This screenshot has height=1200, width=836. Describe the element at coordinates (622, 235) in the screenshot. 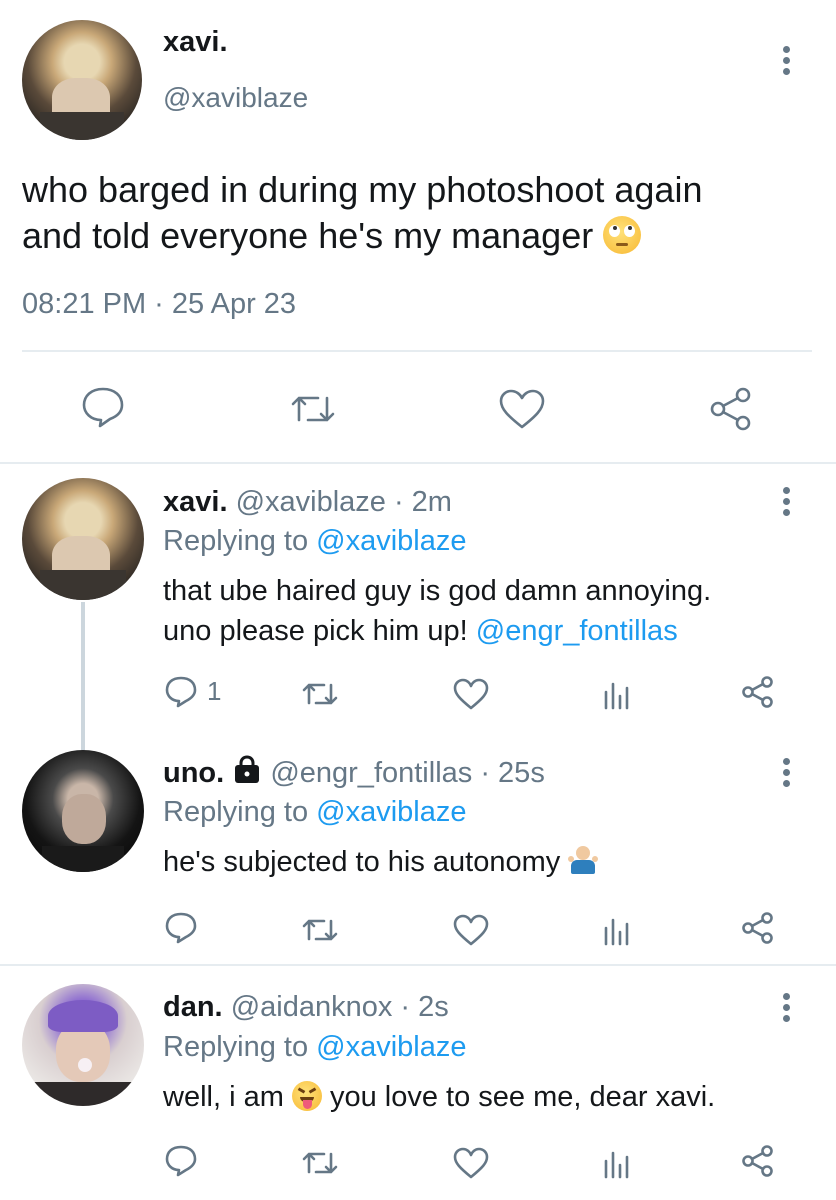

I see `face-with-rolling-eyes-icon` at that location.